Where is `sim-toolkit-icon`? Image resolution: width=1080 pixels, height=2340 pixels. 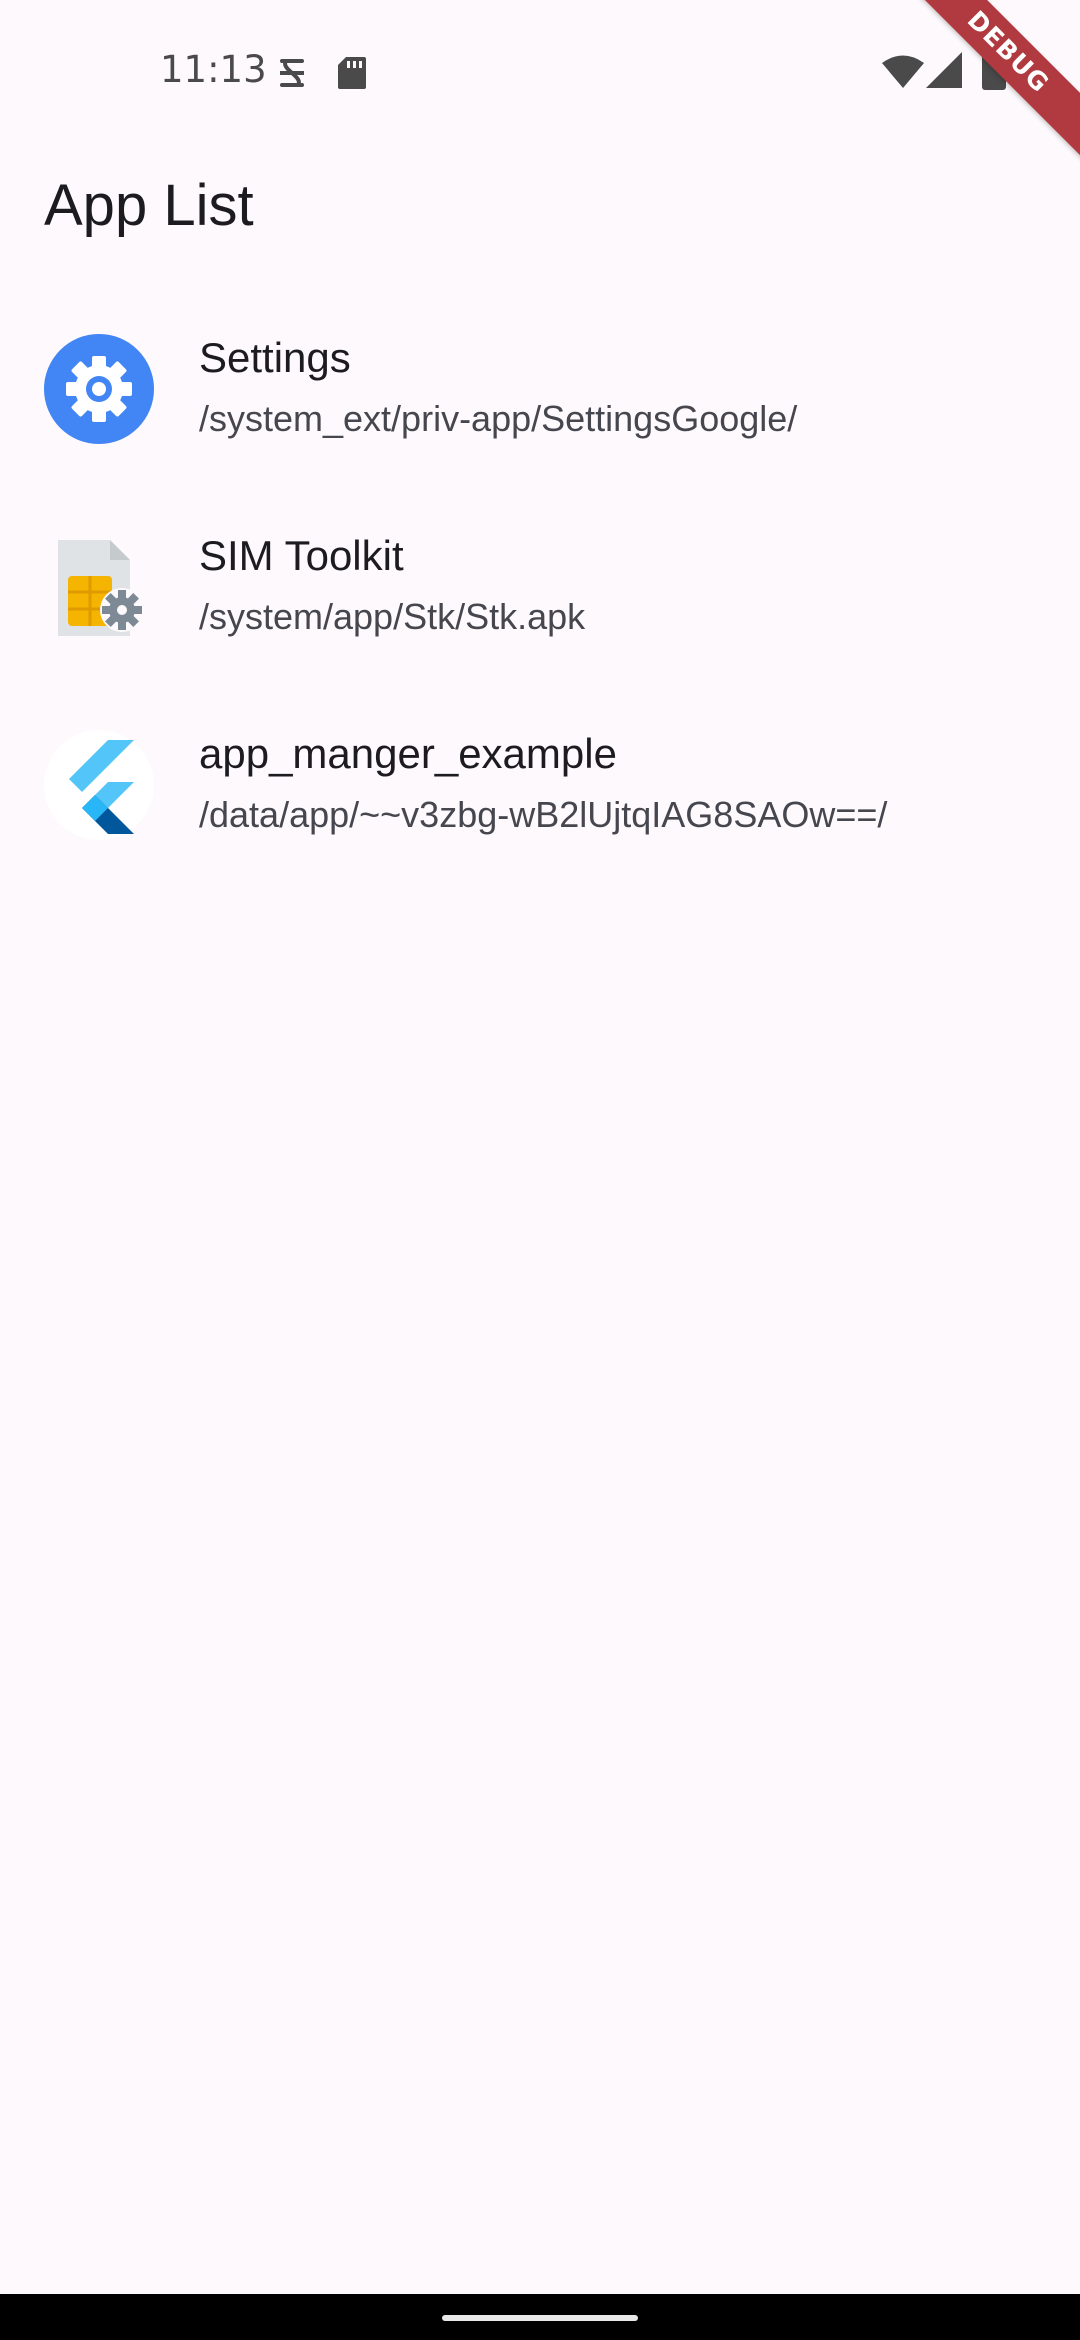
sim-toolkit-icon is located at coordinates (101, 588).